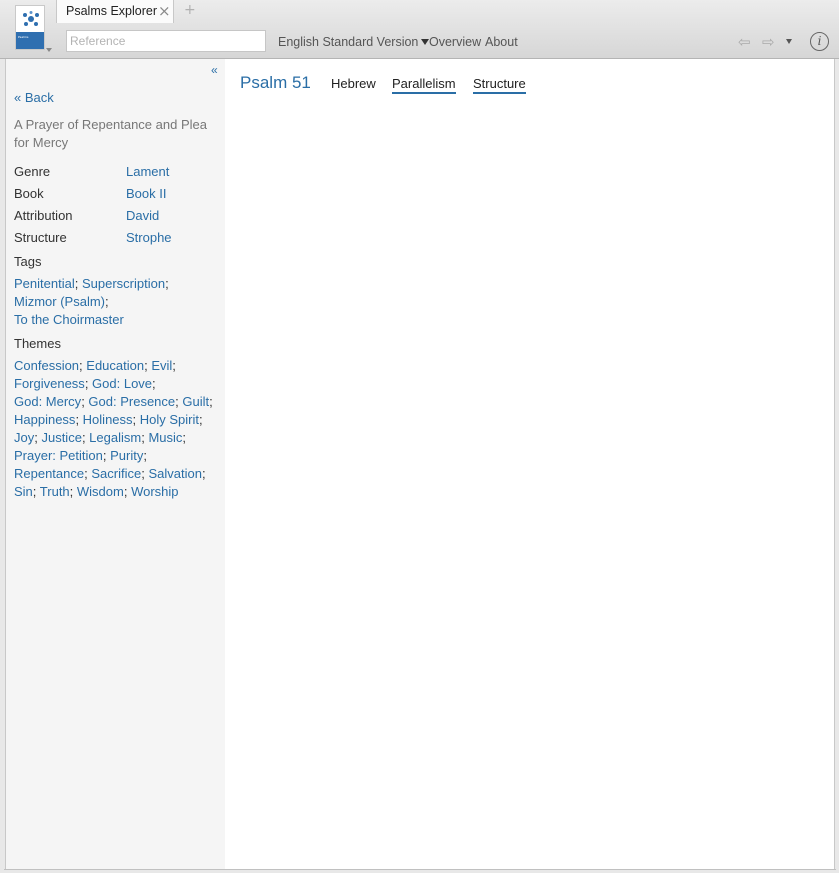 This screenshot has width=839, height=873. I want to click on property-row: Genre Lament, so click(116, 174).